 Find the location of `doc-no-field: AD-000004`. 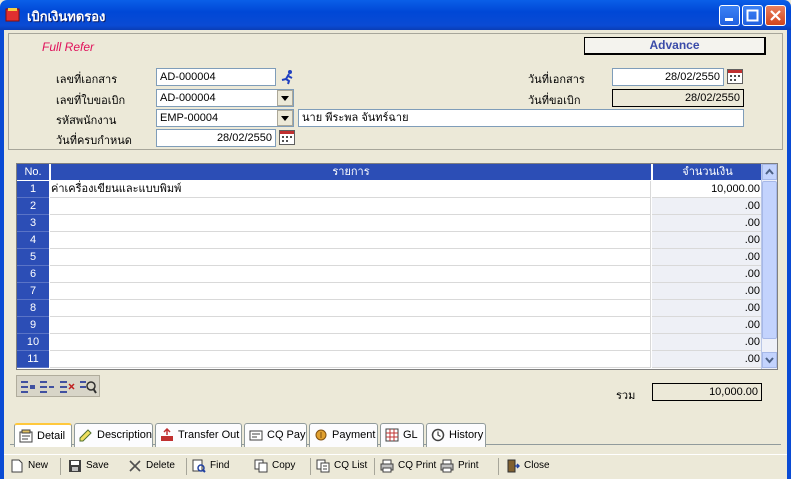

doc-no-field: AD-000004 is located at coordinates (216, 77).